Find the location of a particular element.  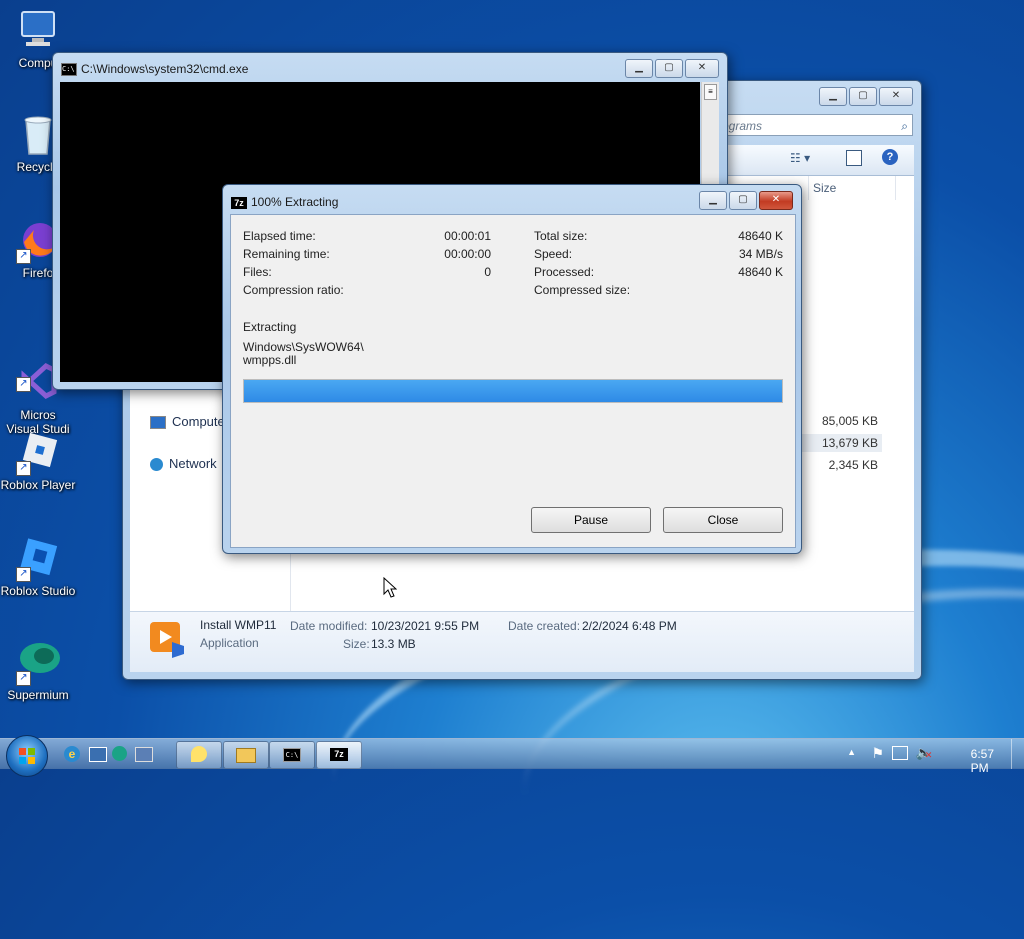

sticky-notes-icon is located at coordinates (199, 754).